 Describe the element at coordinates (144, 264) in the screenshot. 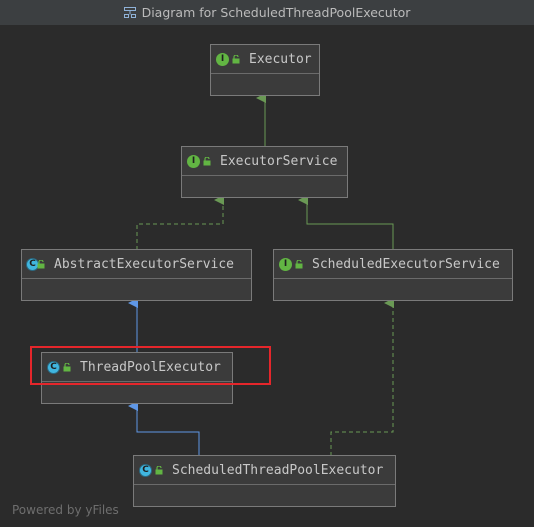

I see `node-abstractexecutorservice-name: AbstractExecutorService` at that location.